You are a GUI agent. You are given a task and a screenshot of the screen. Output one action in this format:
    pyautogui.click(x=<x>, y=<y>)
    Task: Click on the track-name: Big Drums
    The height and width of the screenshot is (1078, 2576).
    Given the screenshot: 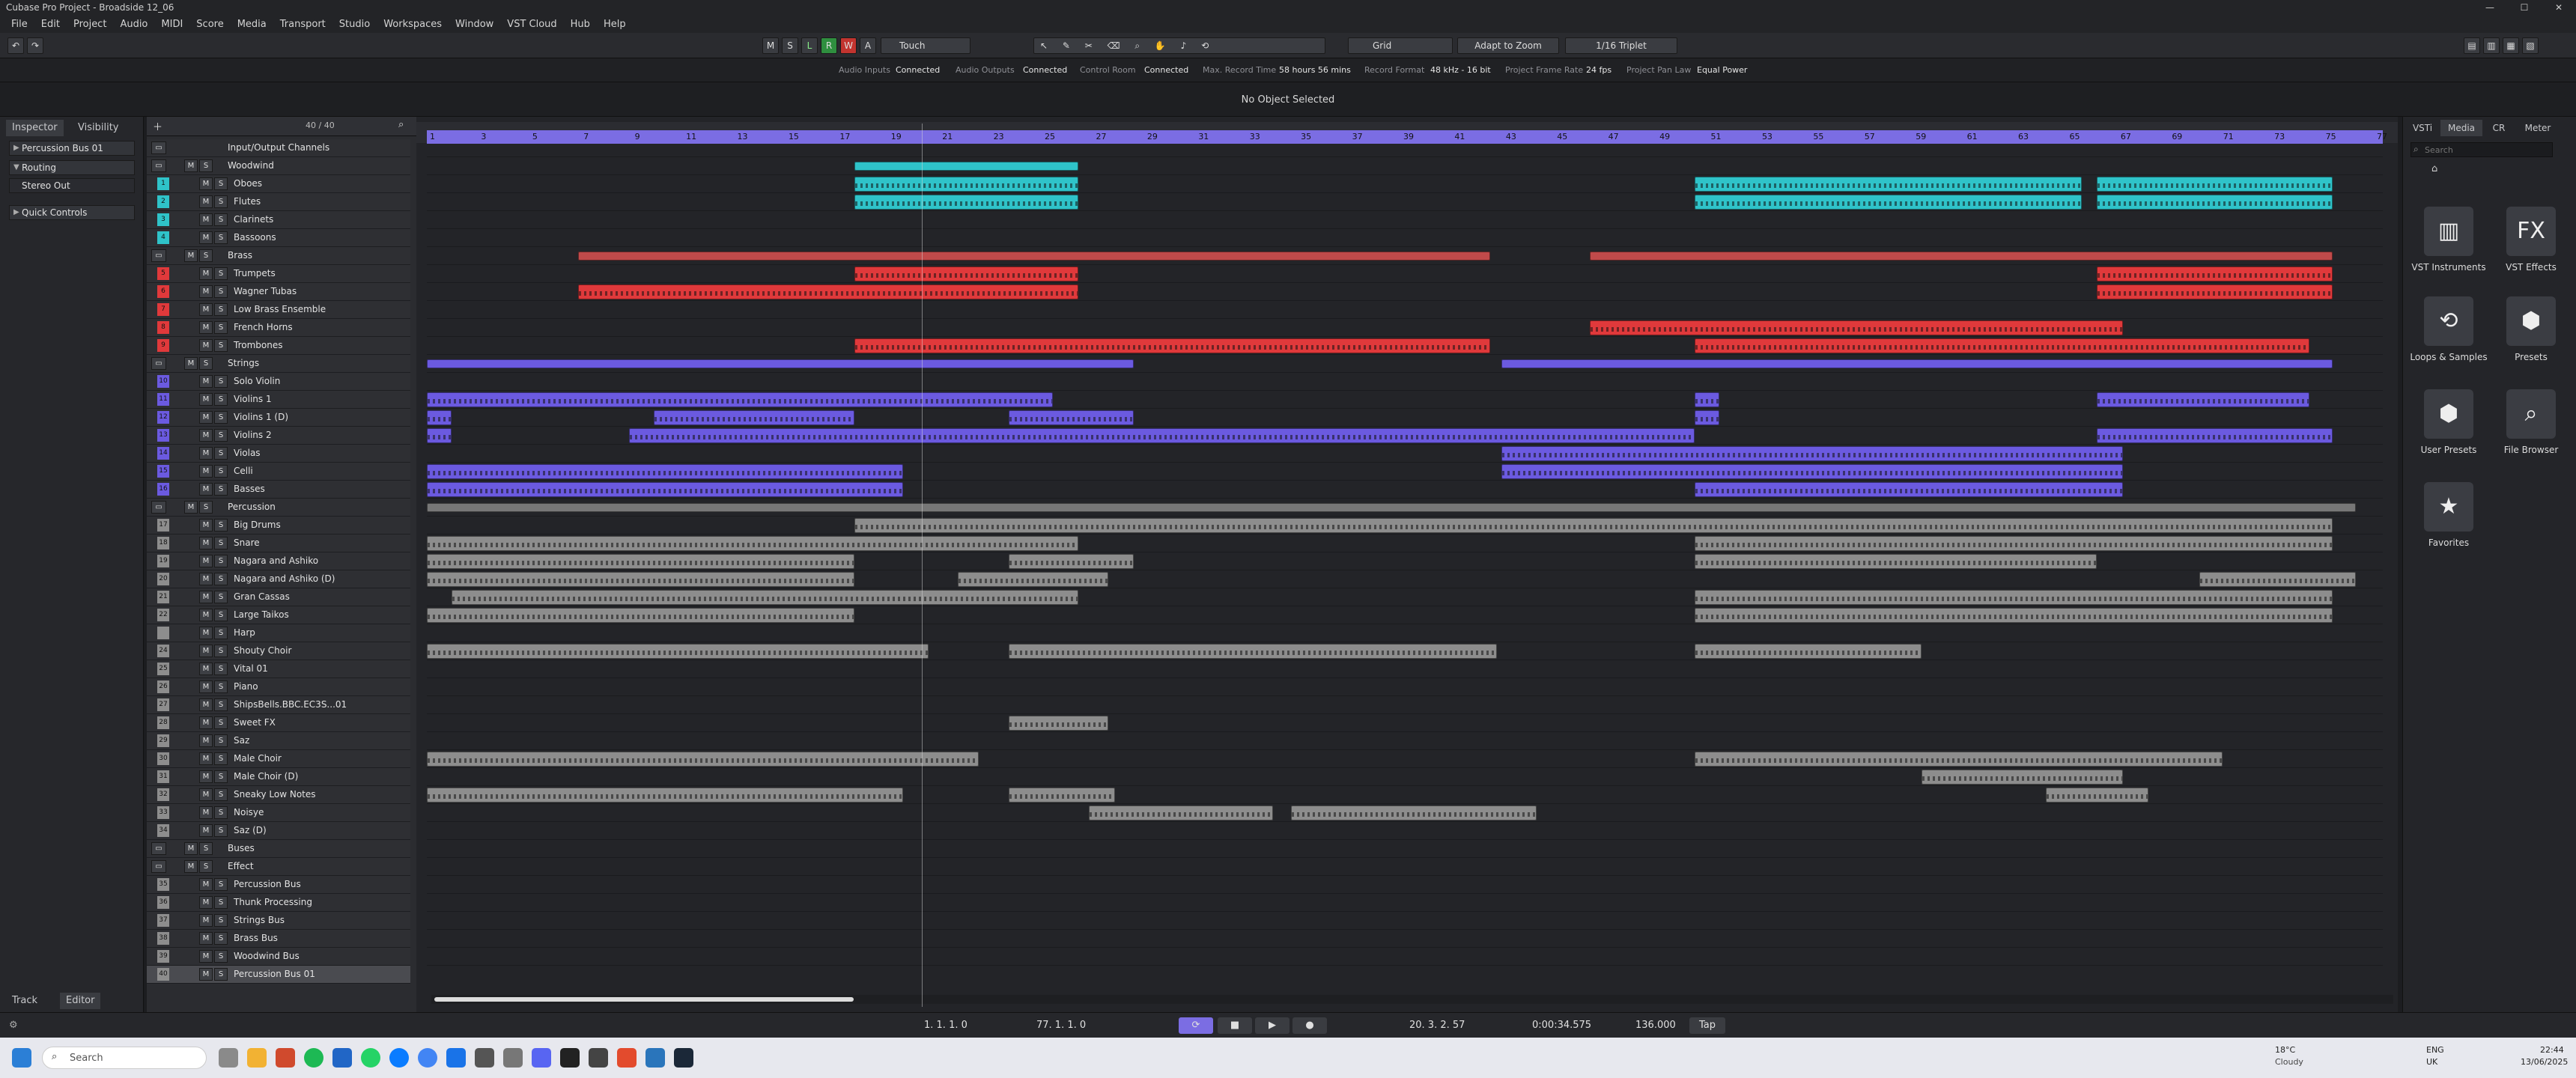 What is the action you would take?
    pyautogui.click(x=257, y=525)
    